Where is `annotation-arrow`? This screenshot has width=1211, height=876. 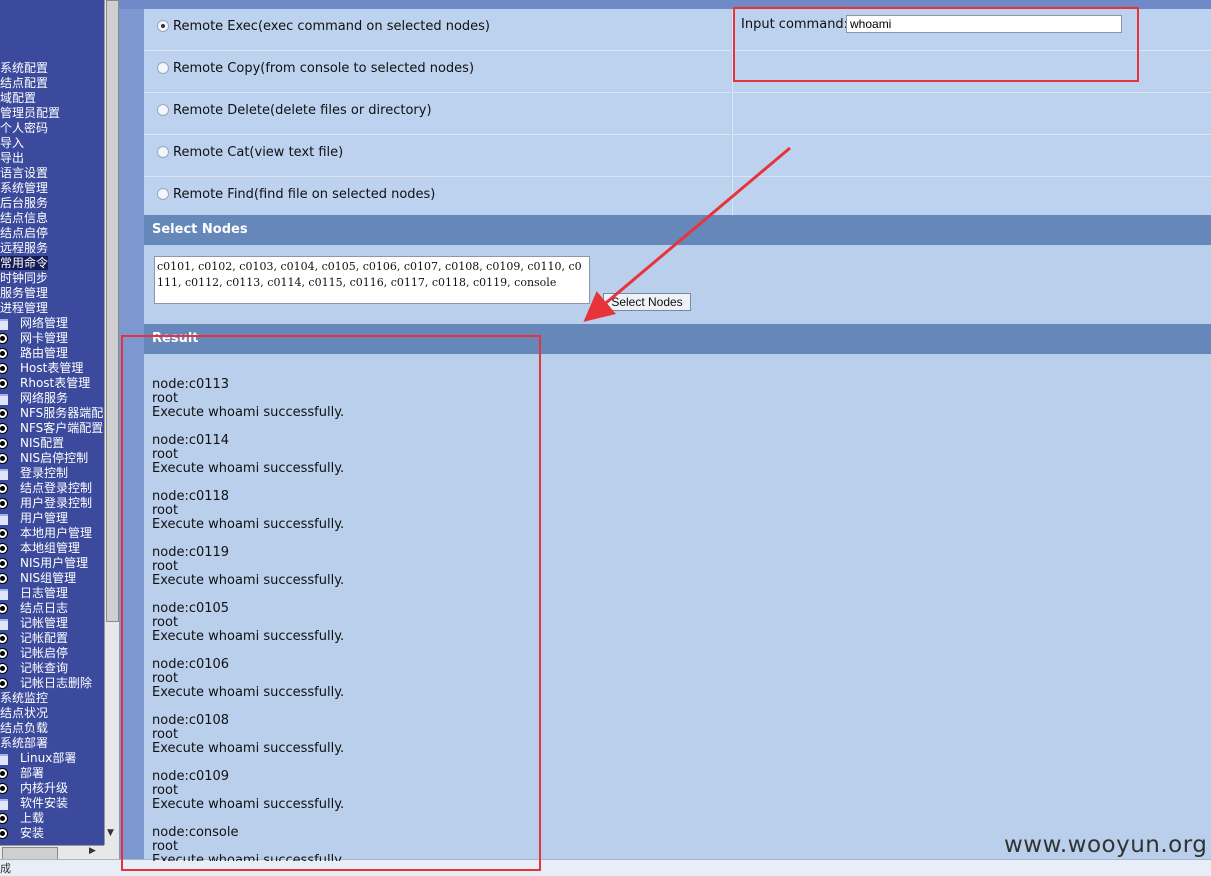 annotation-arrow is located at coordinates (687, 234).